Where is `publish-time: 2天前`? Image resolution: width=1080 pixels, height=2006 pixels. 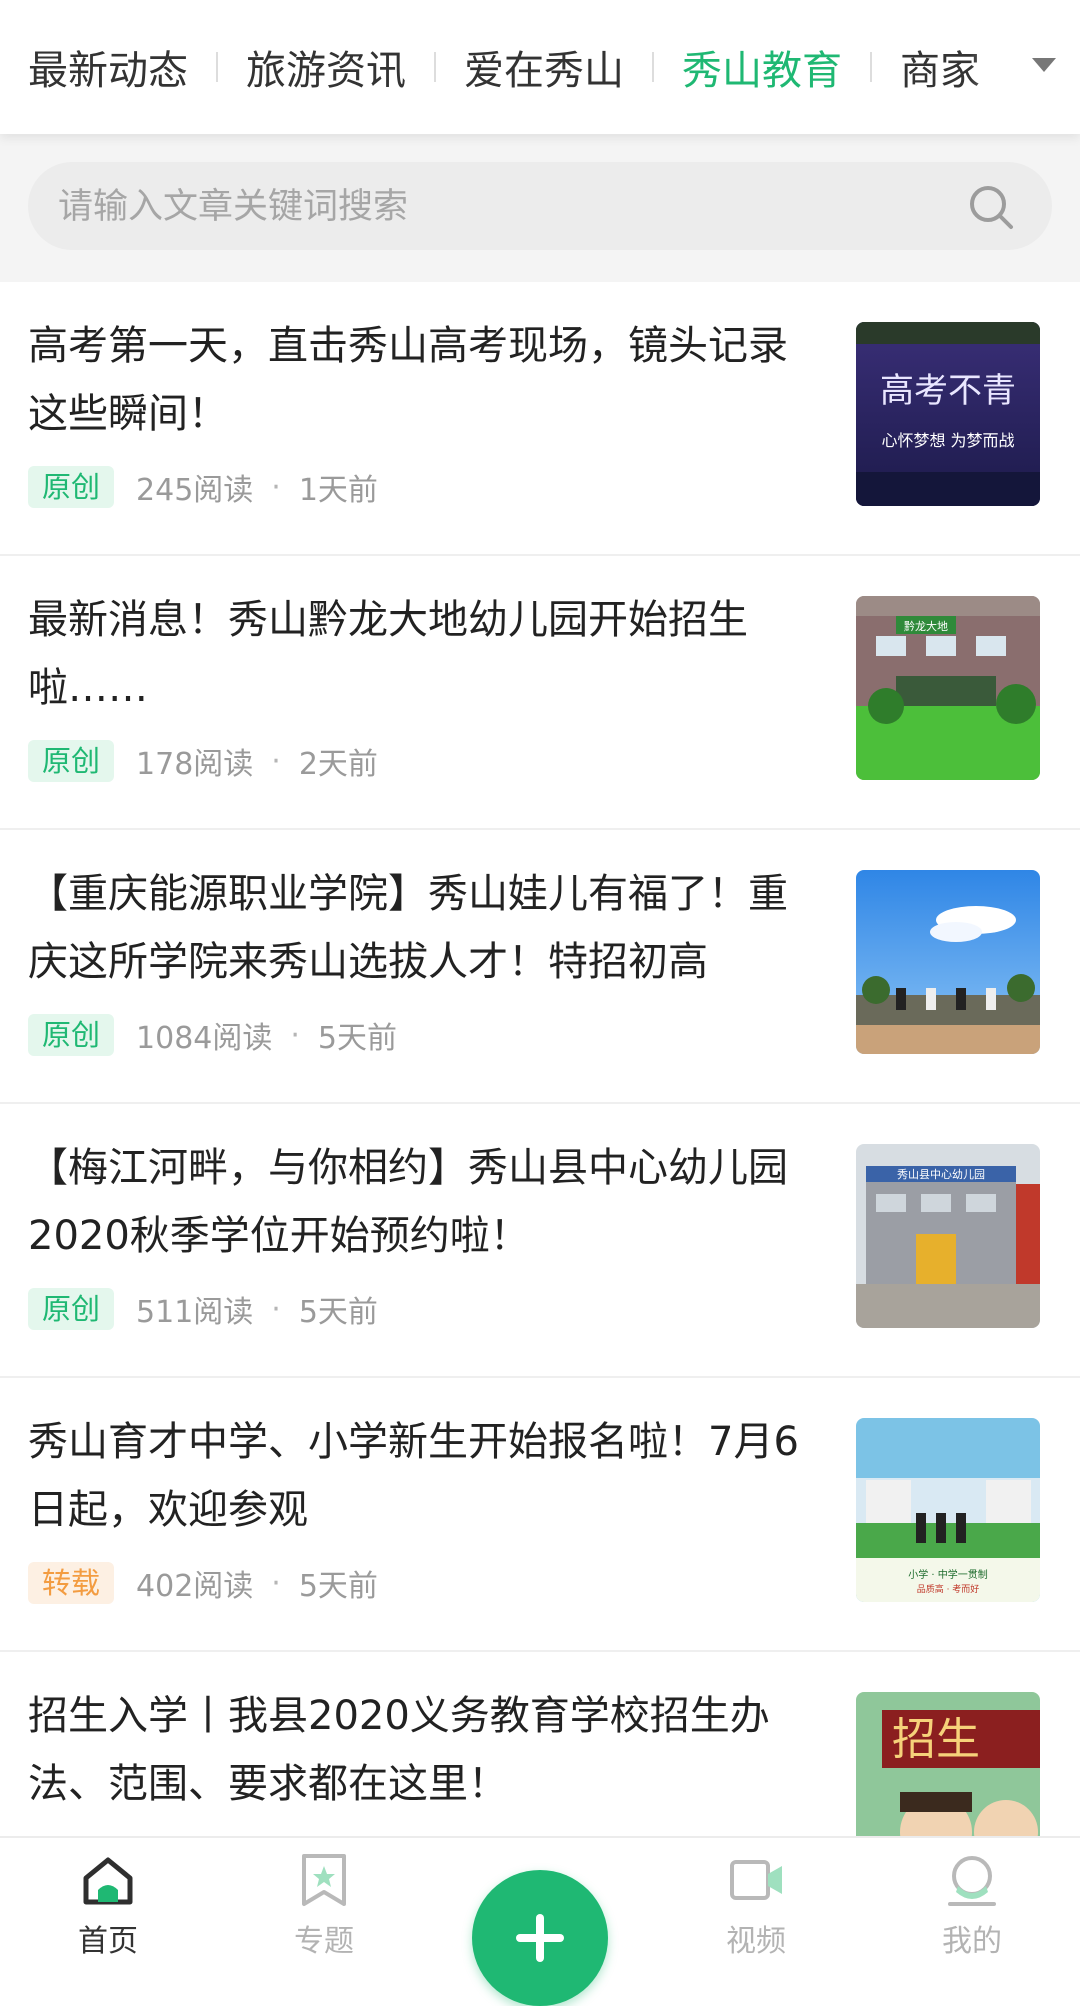 publish-time: 2天前 is located at coordinates (338, 764).